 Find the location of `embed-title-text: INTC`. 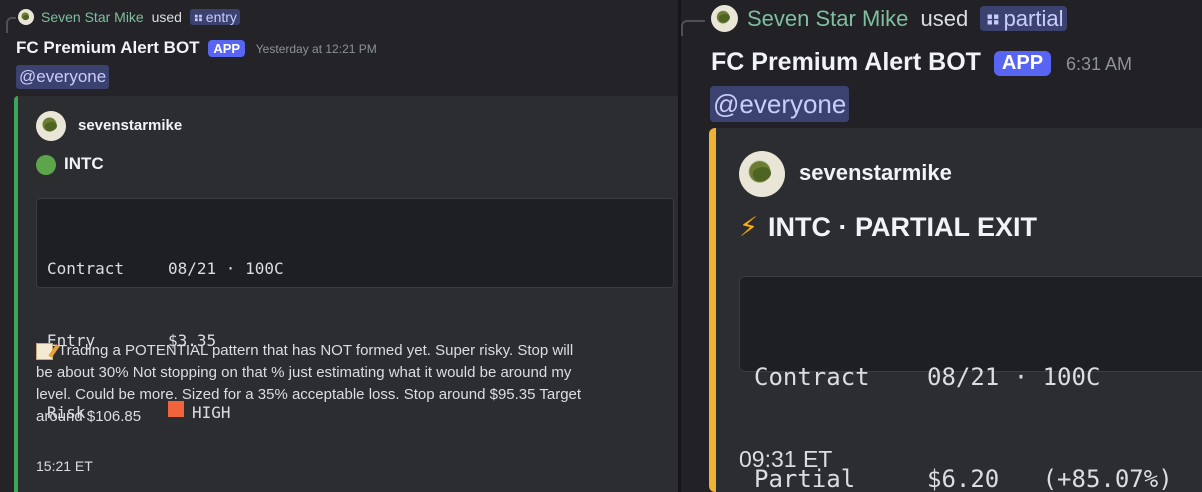

embed-title-text: INTC is located at coordinates (84, 163).